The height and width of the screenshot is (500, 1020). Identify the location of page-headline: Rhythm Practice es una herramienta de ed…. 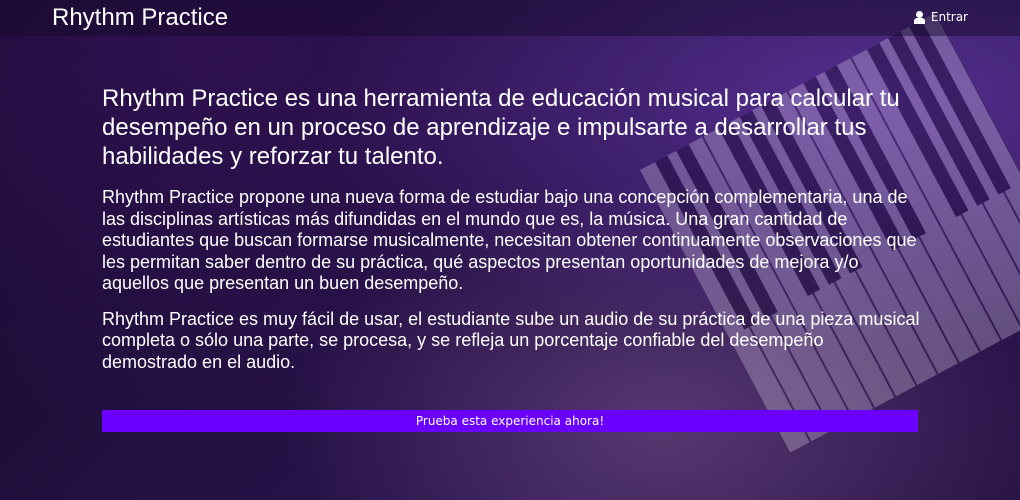
(501, 127).